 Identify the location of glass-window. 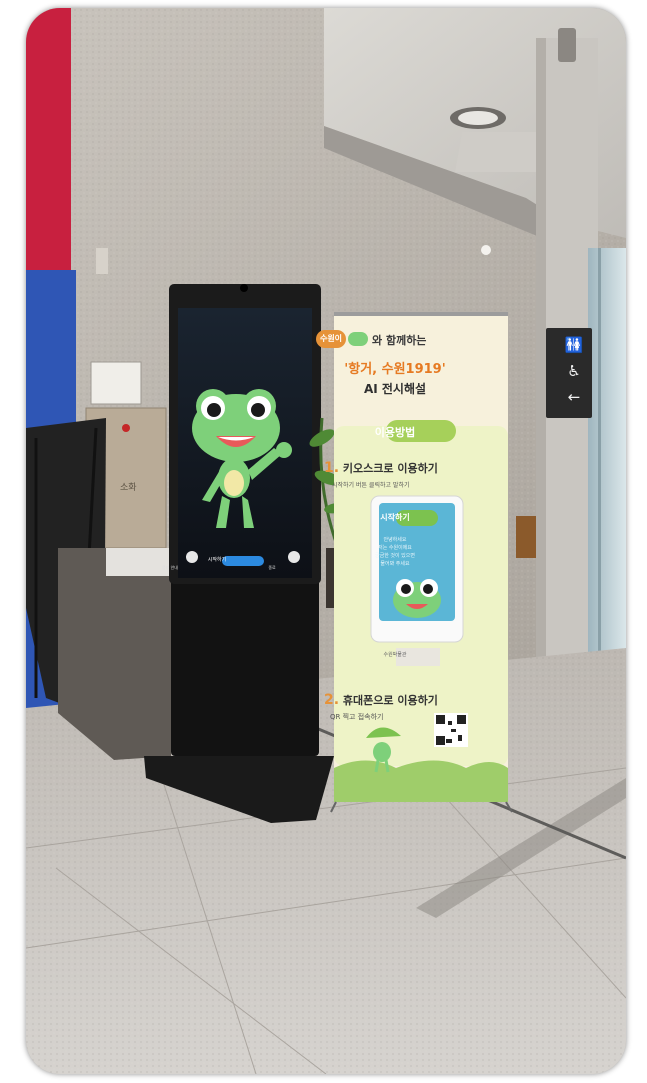
(607, 458).